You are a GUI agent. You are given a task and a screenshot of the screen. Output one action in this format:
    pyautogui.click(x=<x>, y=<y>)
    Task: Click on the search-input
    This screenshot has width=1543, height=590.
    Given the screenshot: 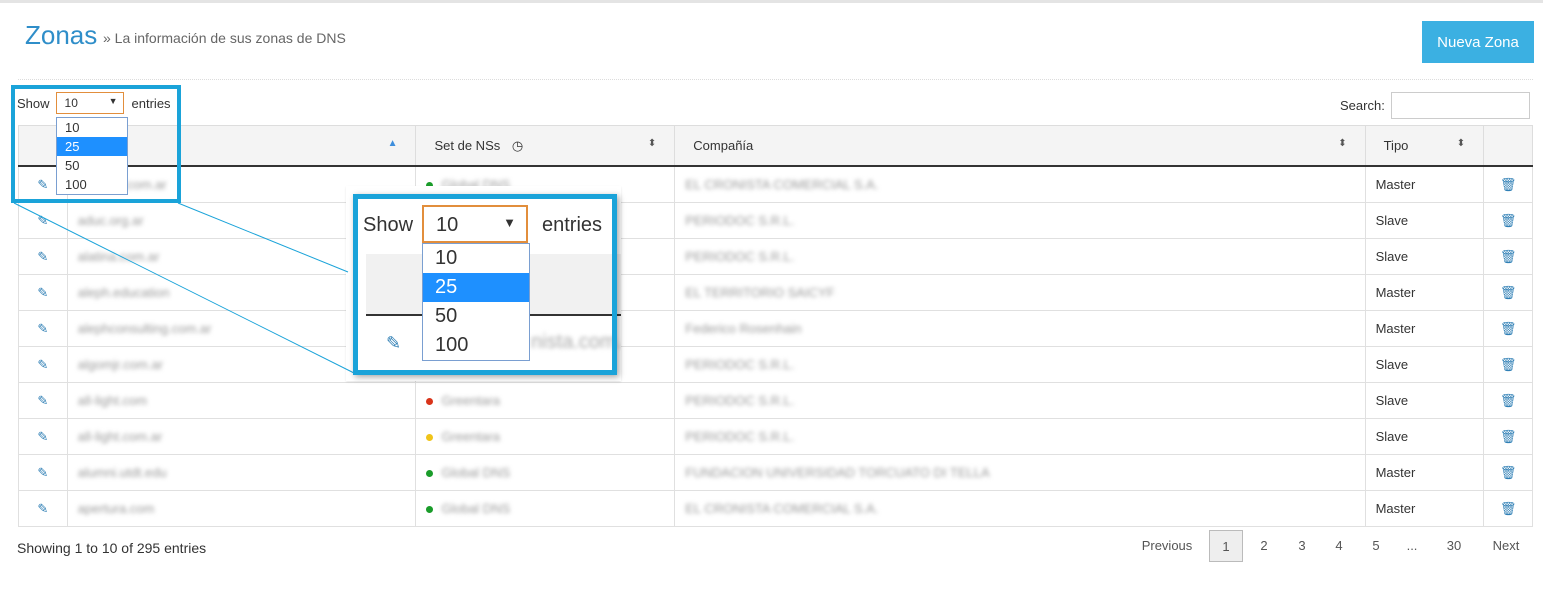 What is the action you would take?
    pyautogui.click(x=1460, y=105)
    